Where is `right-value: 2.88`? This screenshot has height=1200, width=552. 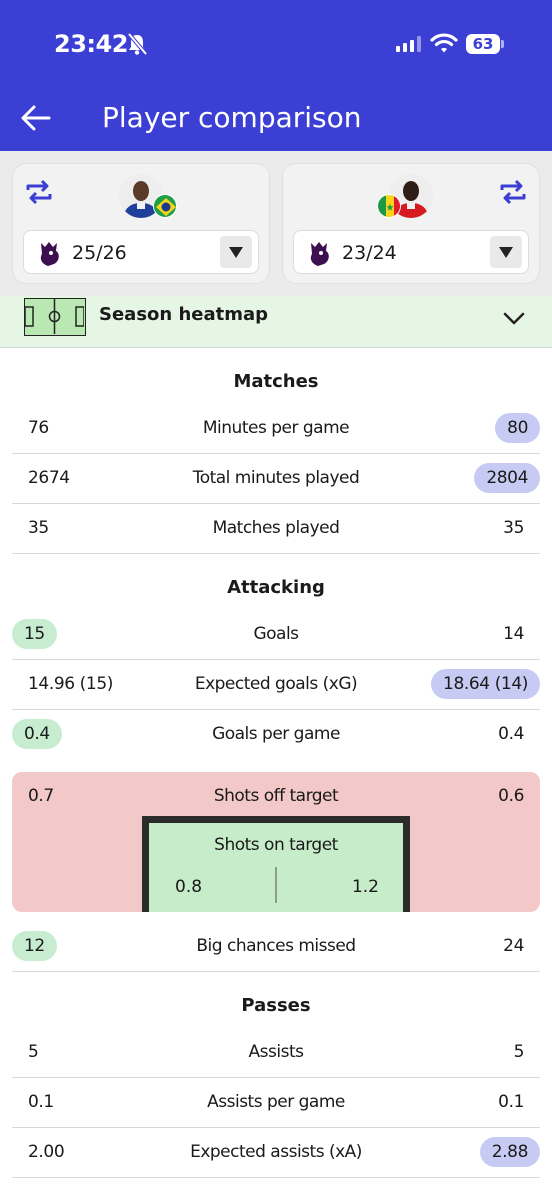 right-value: 2.88 is located at coordinates (509, 1152).